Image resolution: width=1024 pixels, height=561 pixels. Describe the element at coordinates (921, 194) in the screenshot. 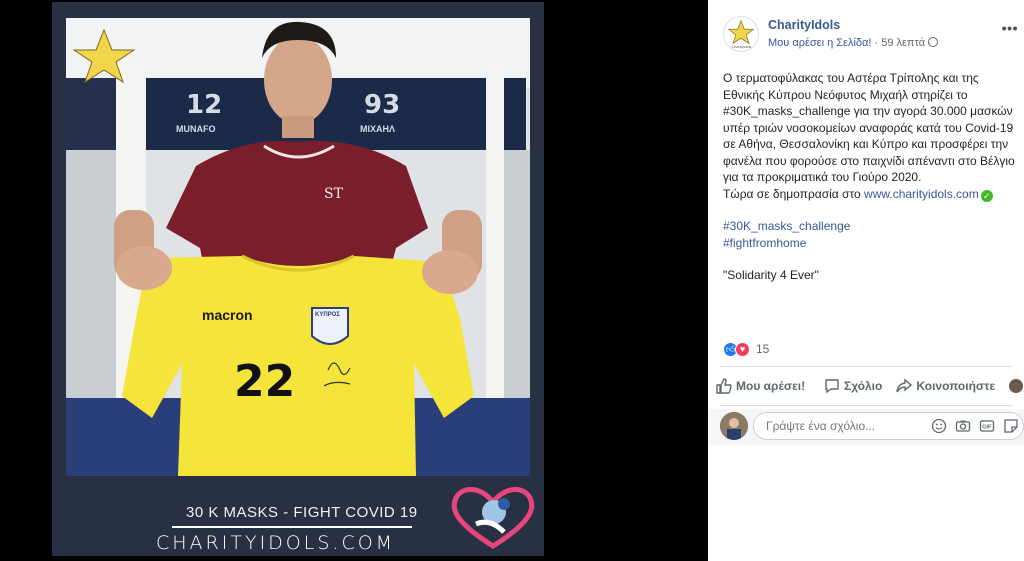

I see `auction-link: www.charityidols.com` at that location.